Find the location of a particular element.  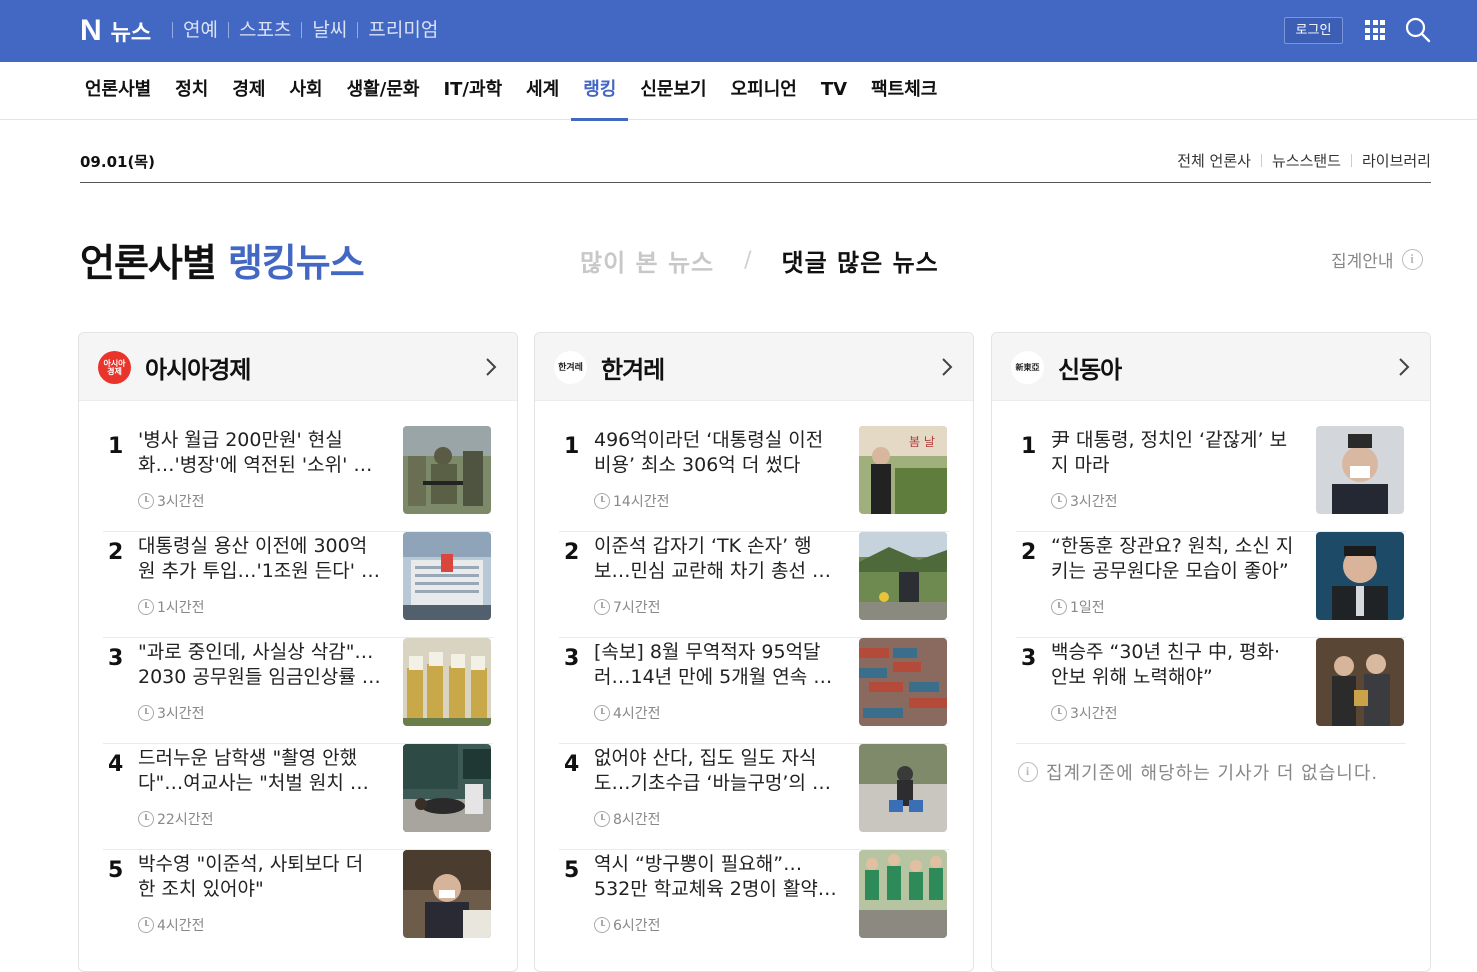

card-header: 아시아 경제 아시아경제 is located at coordinates (298, 367).